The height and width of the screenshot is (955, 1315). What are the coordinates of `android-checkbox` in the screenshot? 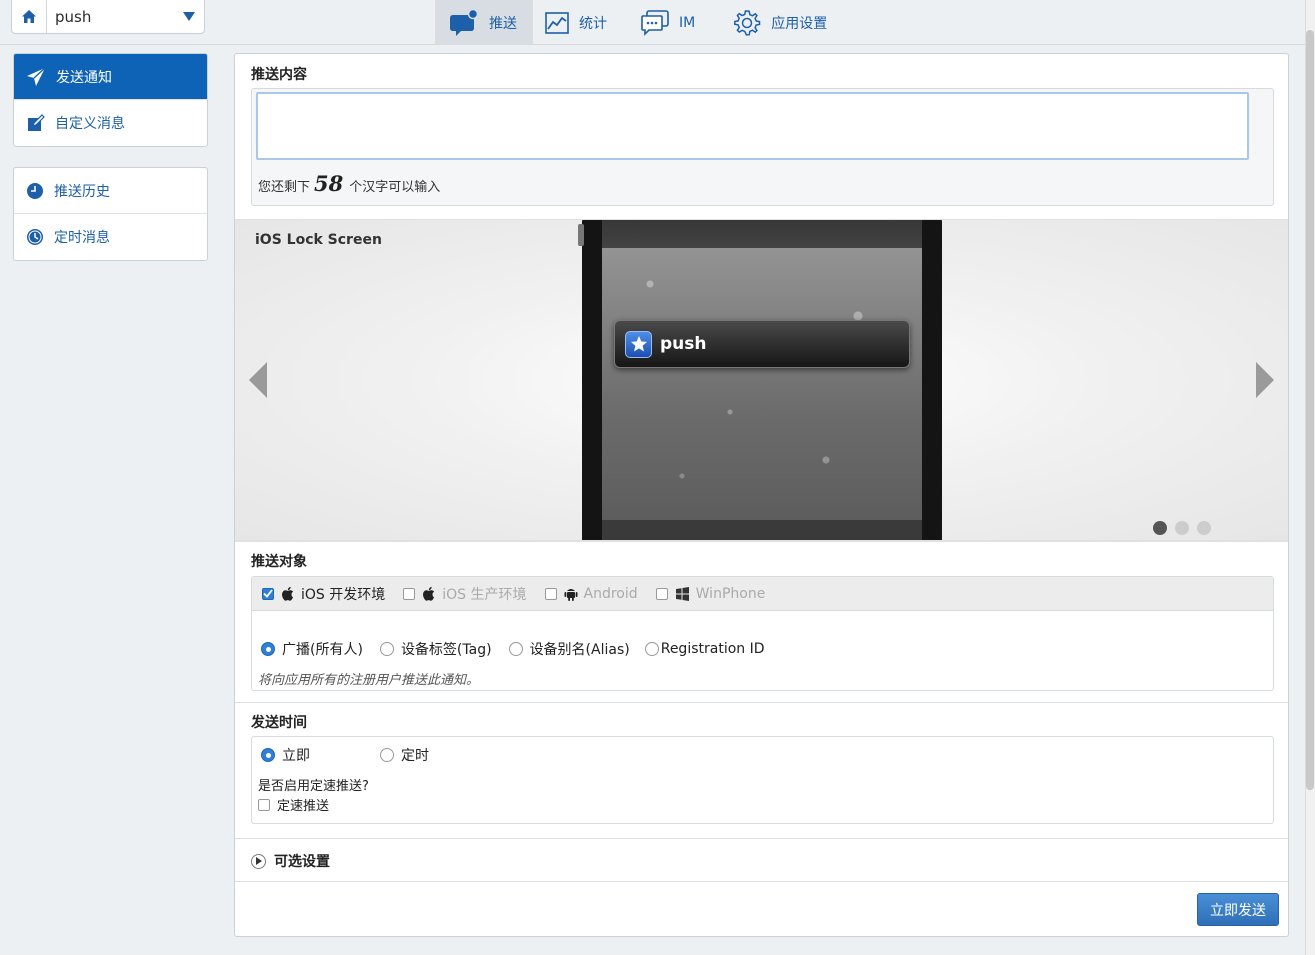 It's located at (550, 593).